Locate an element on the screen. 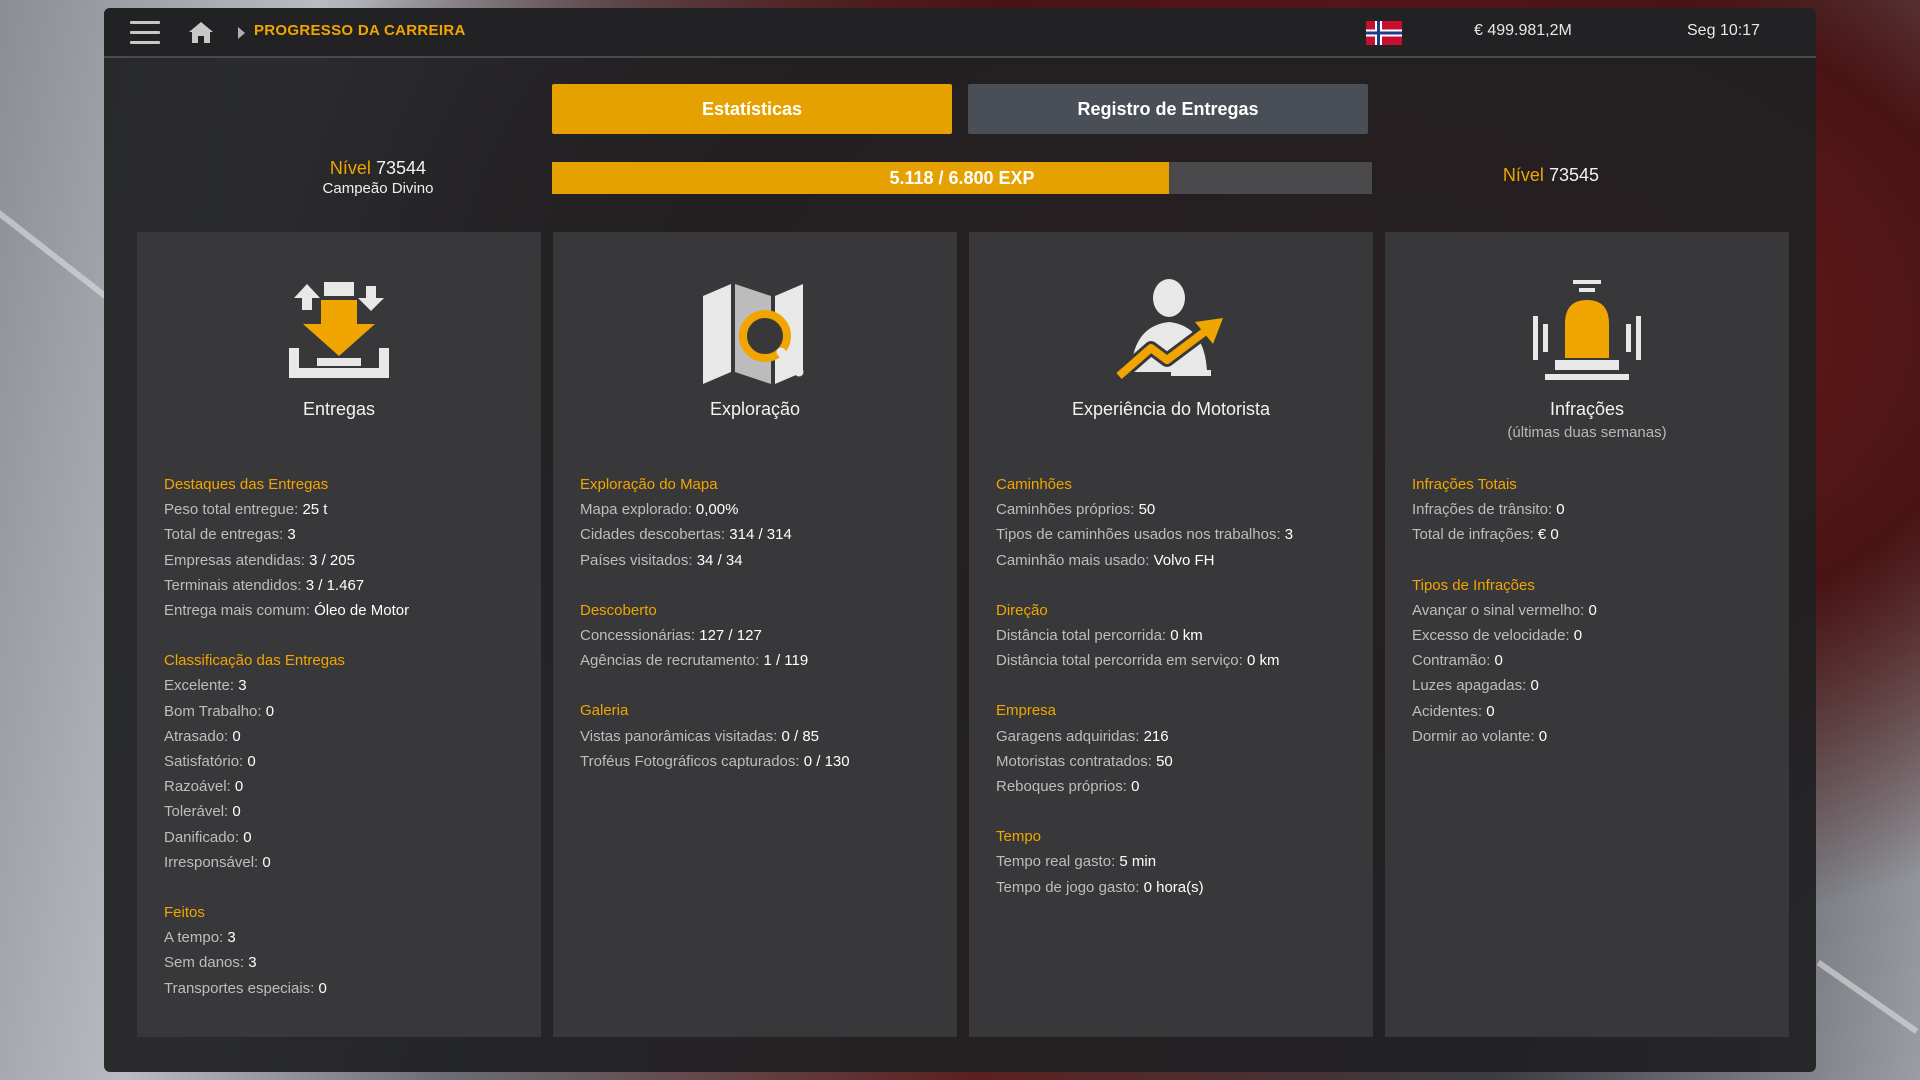 Image resolution: width=1920 pixels, height=1080 pixels. stat-value: 0 km is located at coordinates (1263, 661).